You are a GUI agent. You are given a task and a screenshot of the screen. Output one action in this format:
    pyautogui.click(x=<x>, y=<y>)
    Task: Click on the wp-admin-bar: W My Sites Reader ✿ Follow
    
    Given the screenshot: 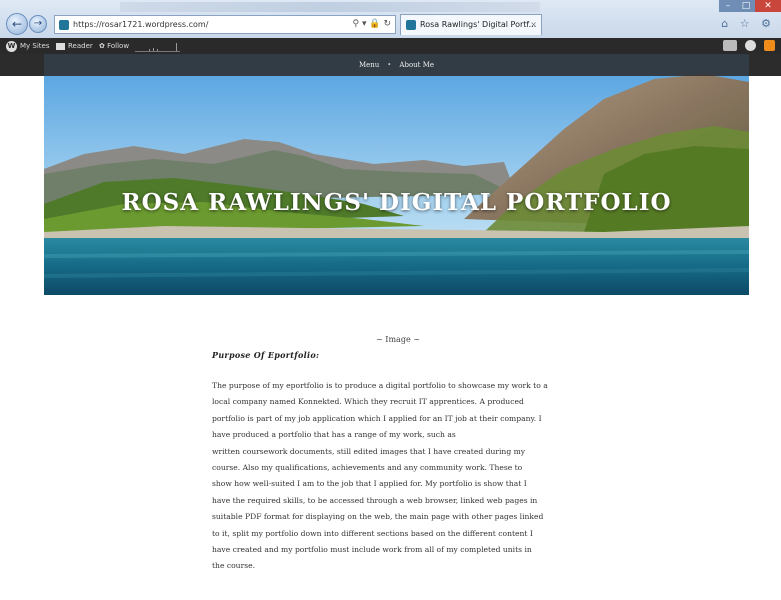 What is the action you would take?
    pyautogui.click(x=390, y=46)
    